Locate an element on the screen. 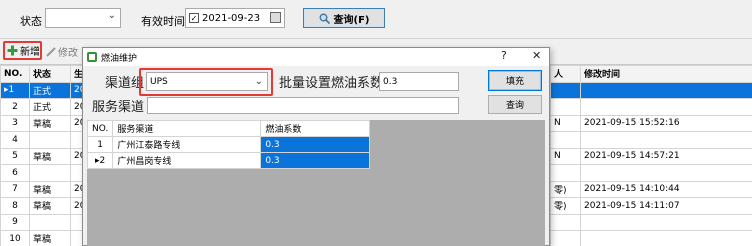 This screenshot has height=246, width=752. row-number: 4 is located at coordinates (15, 140).